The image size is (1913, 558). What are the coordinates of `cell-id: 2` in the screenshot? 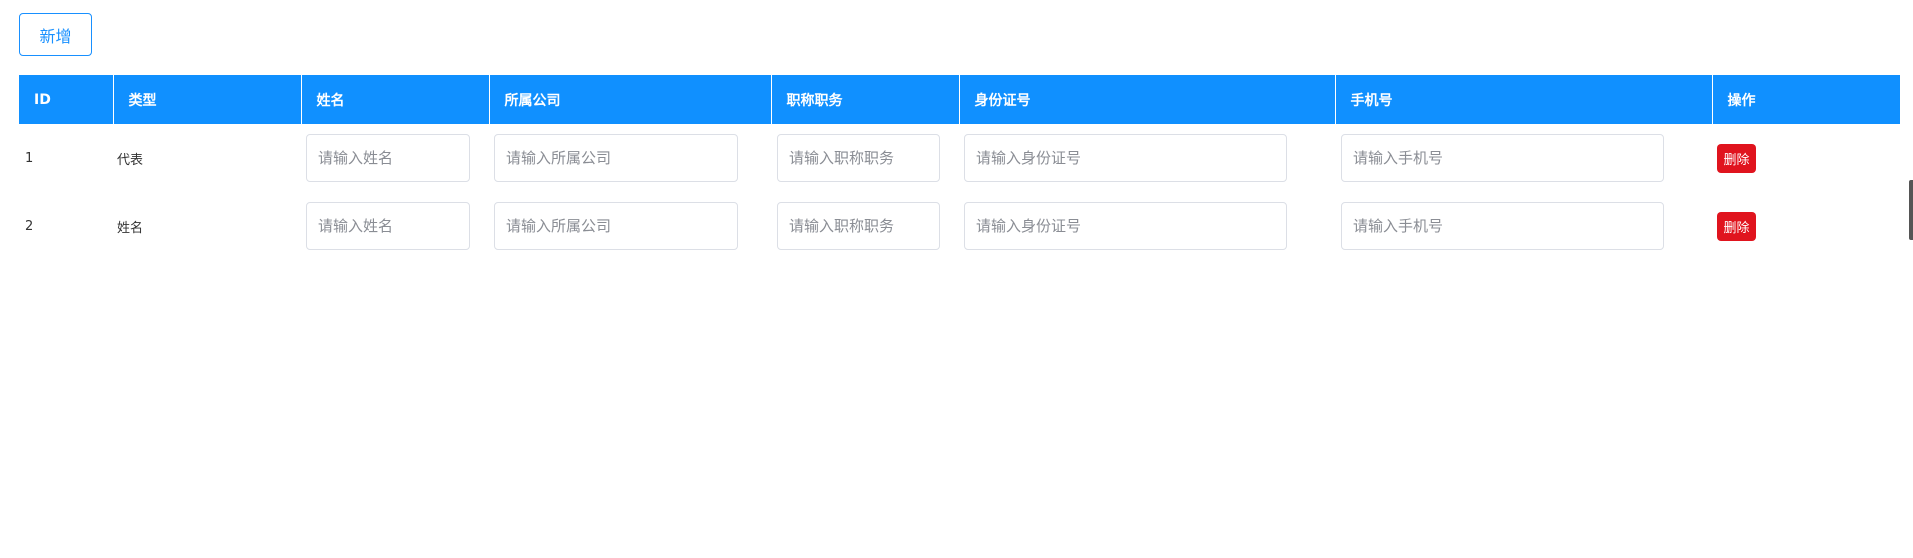 It's located at (66, 226).